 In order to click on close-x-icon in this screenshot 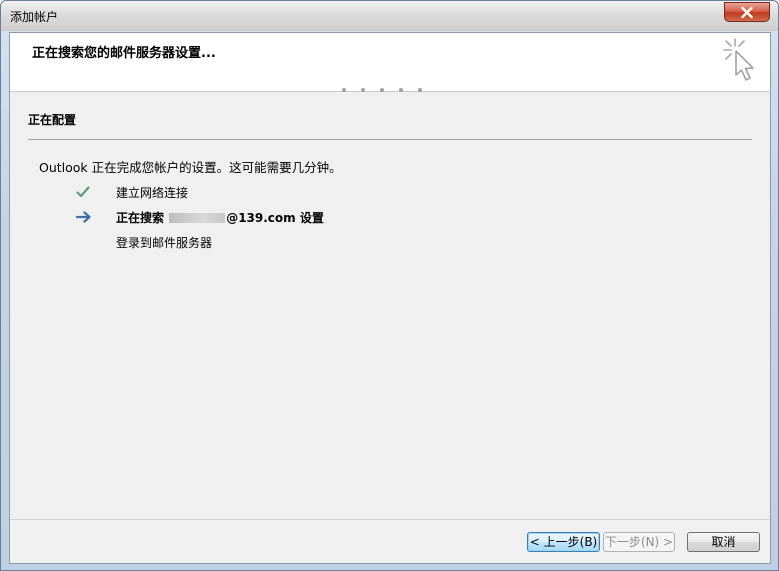, I will do `click(747, 12)`.